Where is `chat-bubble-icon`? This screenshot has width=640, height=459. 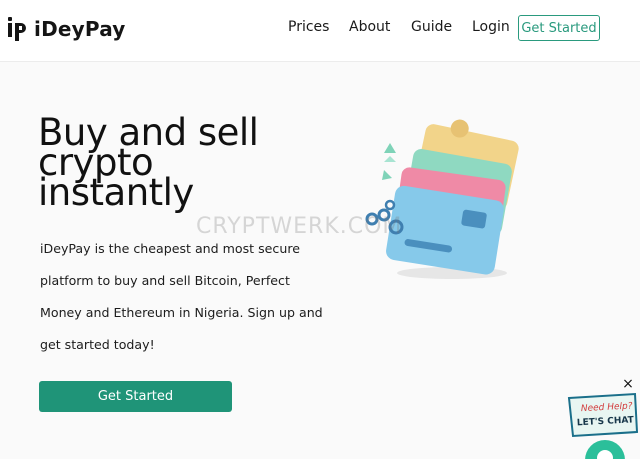
chat-bubble-icon is located at coordinates (605, 449).